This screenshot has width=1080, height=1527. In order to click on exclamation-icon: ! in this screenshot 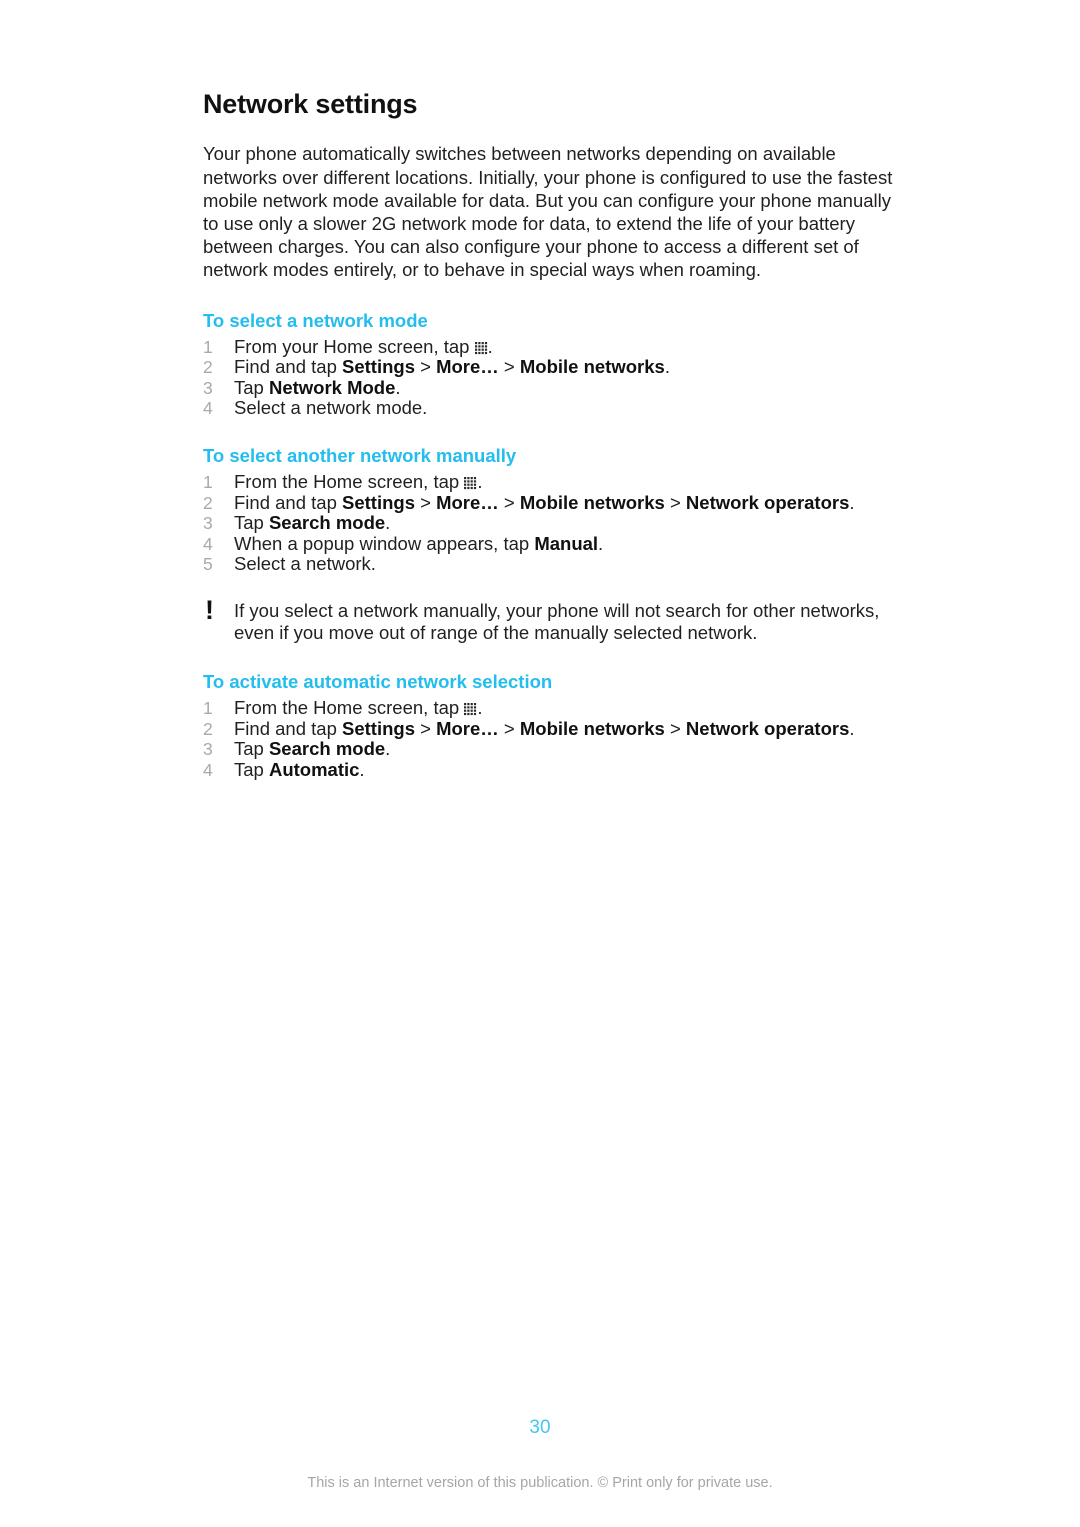, I will do `click(209, 609)`.